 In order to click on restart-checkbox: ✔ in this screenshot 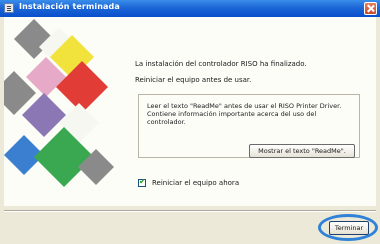, I will do `click(142, 182)`.